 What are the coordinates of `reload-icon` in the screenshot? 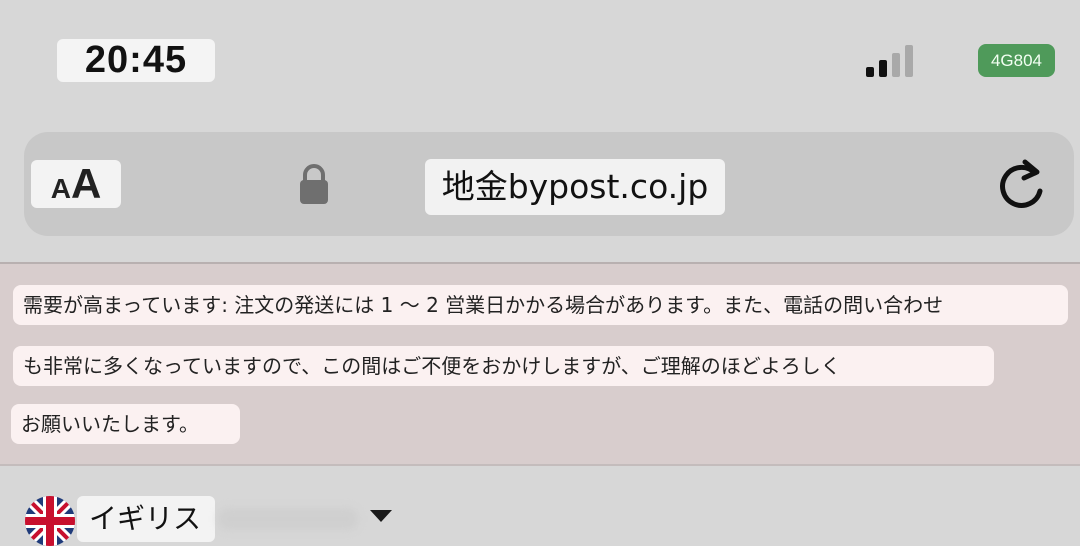 It's located at (1022, 184).